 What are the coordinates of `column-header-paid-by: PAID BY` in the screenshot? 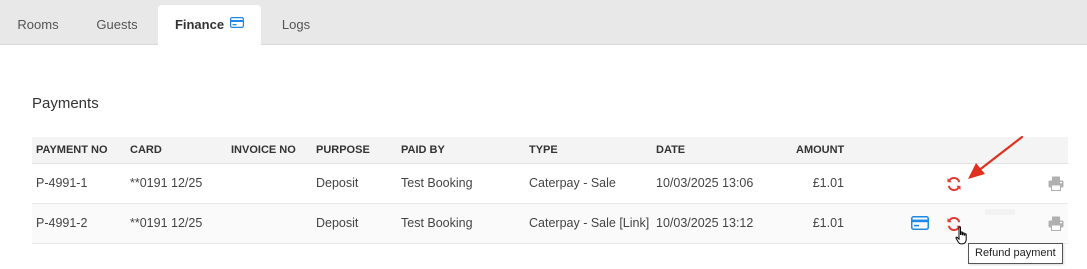 It's located at (423, 150).